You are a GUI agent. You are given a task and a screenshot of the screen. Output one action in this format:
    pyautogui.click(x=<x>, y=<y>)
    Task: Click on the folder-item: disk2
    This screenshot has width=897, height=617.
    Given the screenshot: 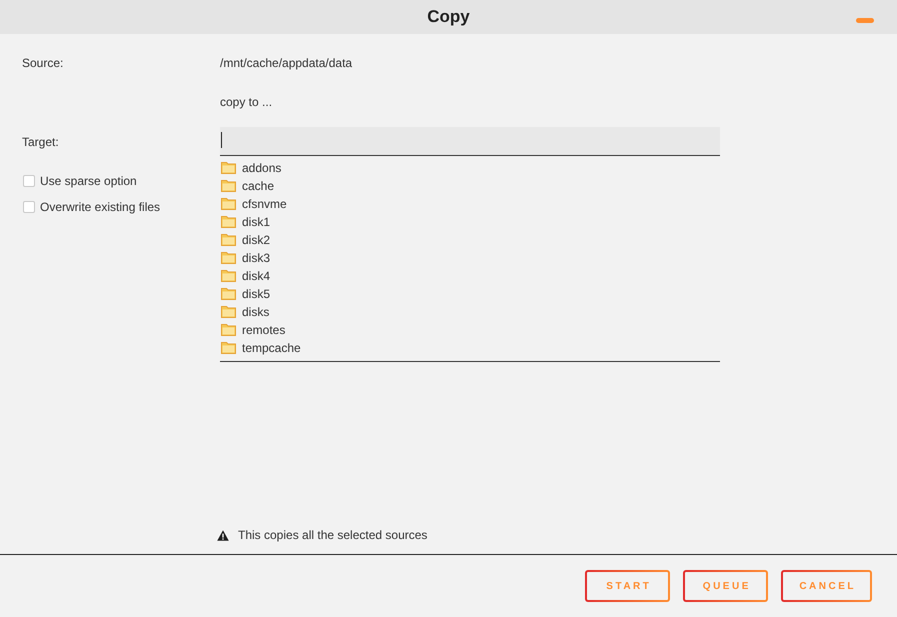 What is the action you would take?
    pyautogui.click(x=245, y=240)
    